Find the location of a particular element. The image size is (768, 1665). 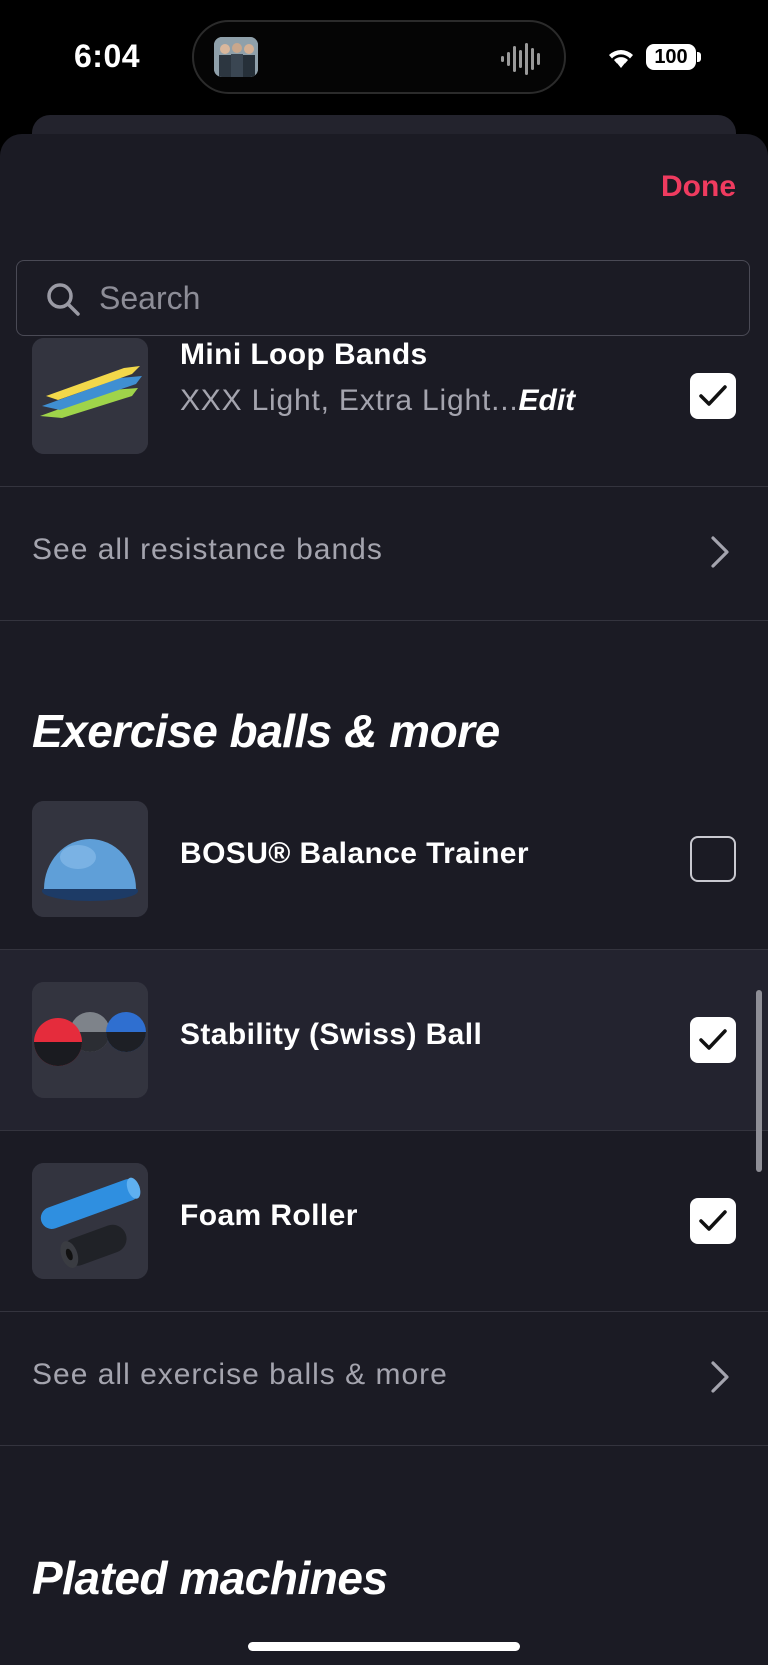

status-bar: 6:04 100 is located at coordinates (384, 57).